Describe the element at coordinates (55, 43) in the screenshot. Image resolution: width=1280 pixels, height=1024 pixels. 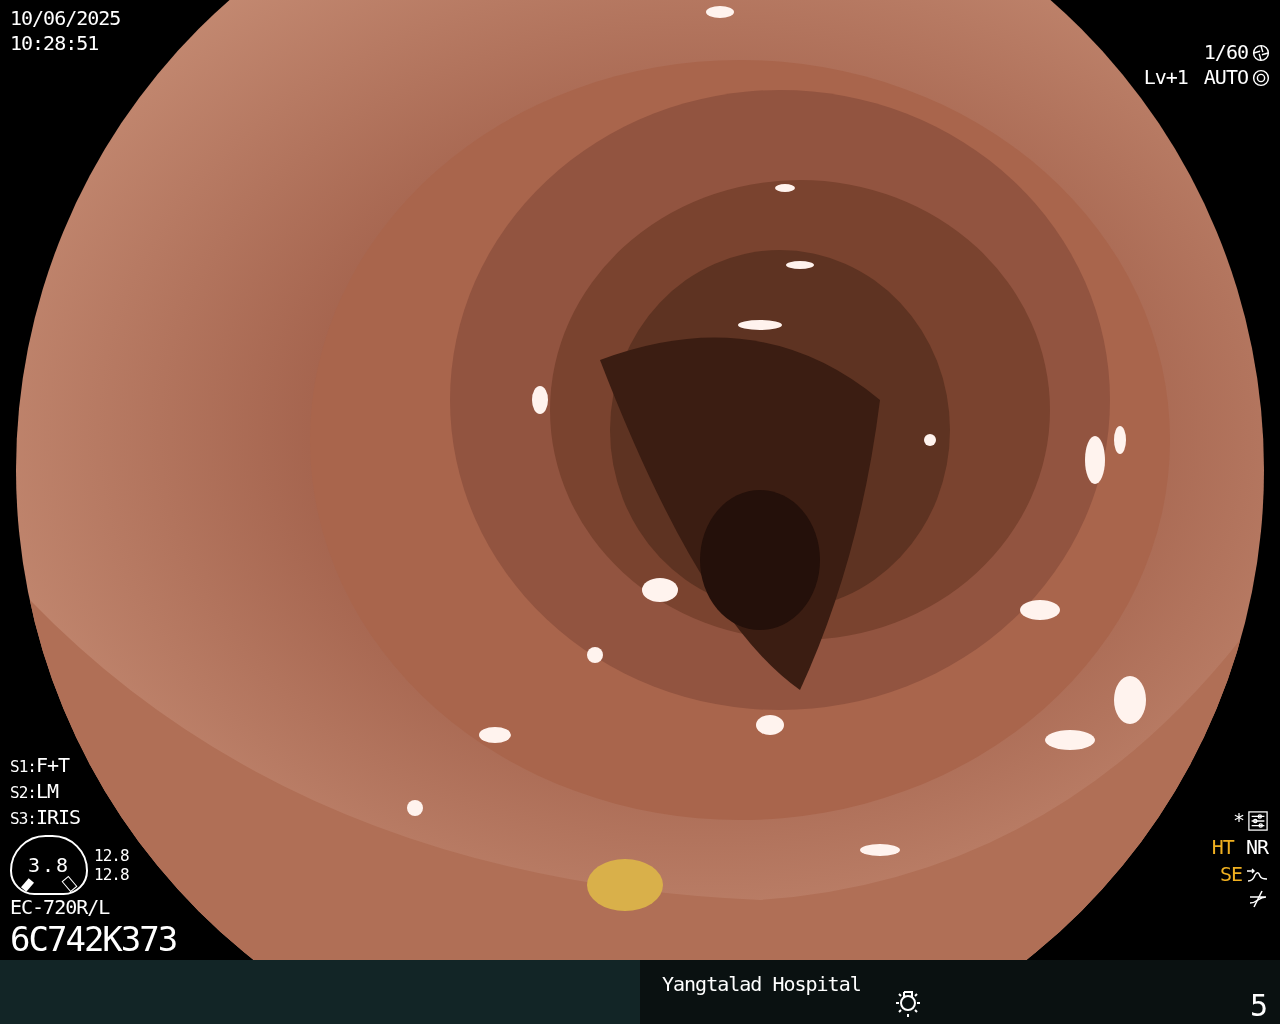
I see `time: 10:28:51` at that location.